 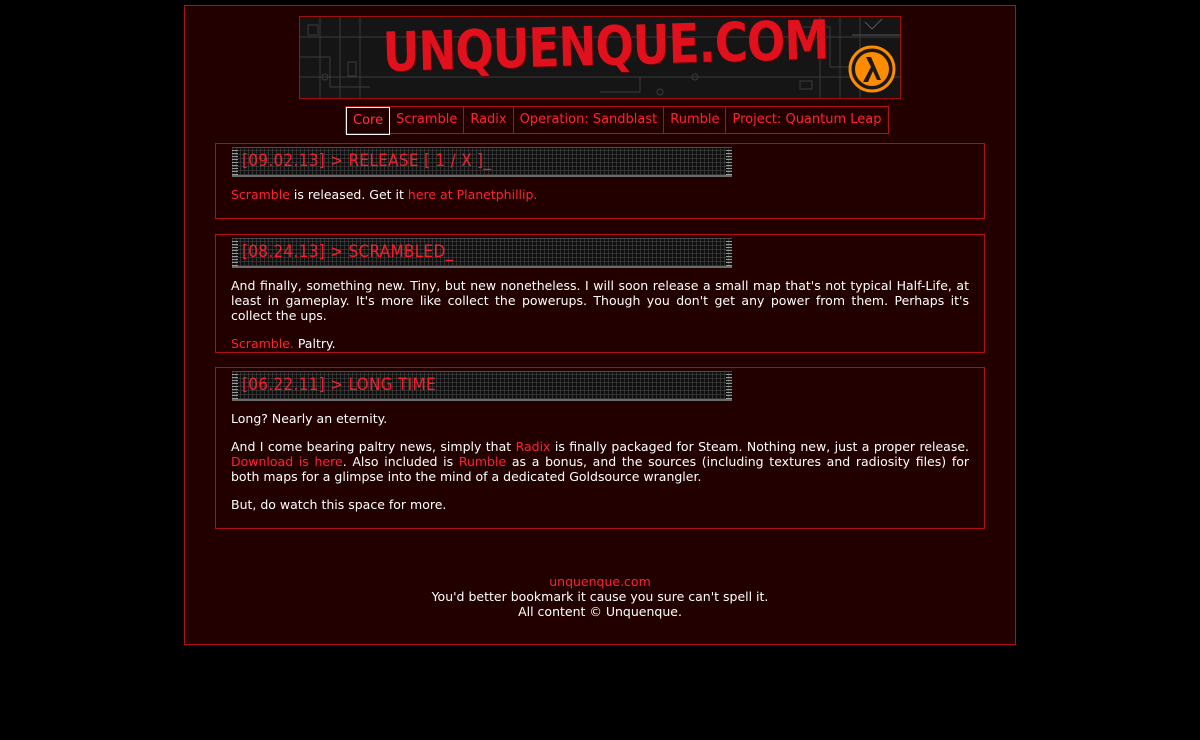 What do you see at coordinates (260, 194) in the screenshot?
I see `scramble-link: Scramble` at bounding box center [260, 194].